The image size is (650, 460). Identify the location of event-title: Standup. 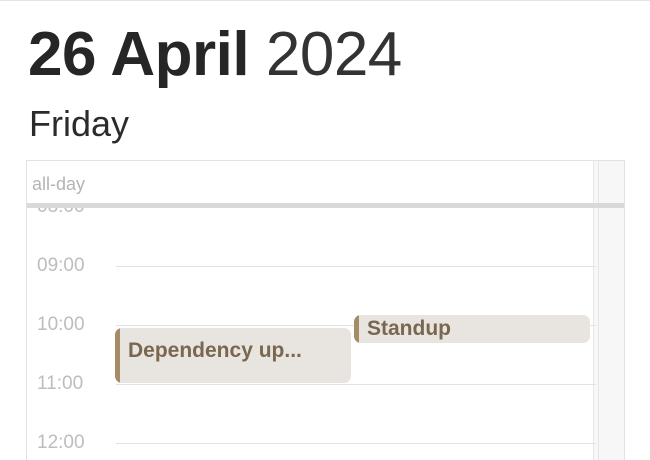
(409, 328).